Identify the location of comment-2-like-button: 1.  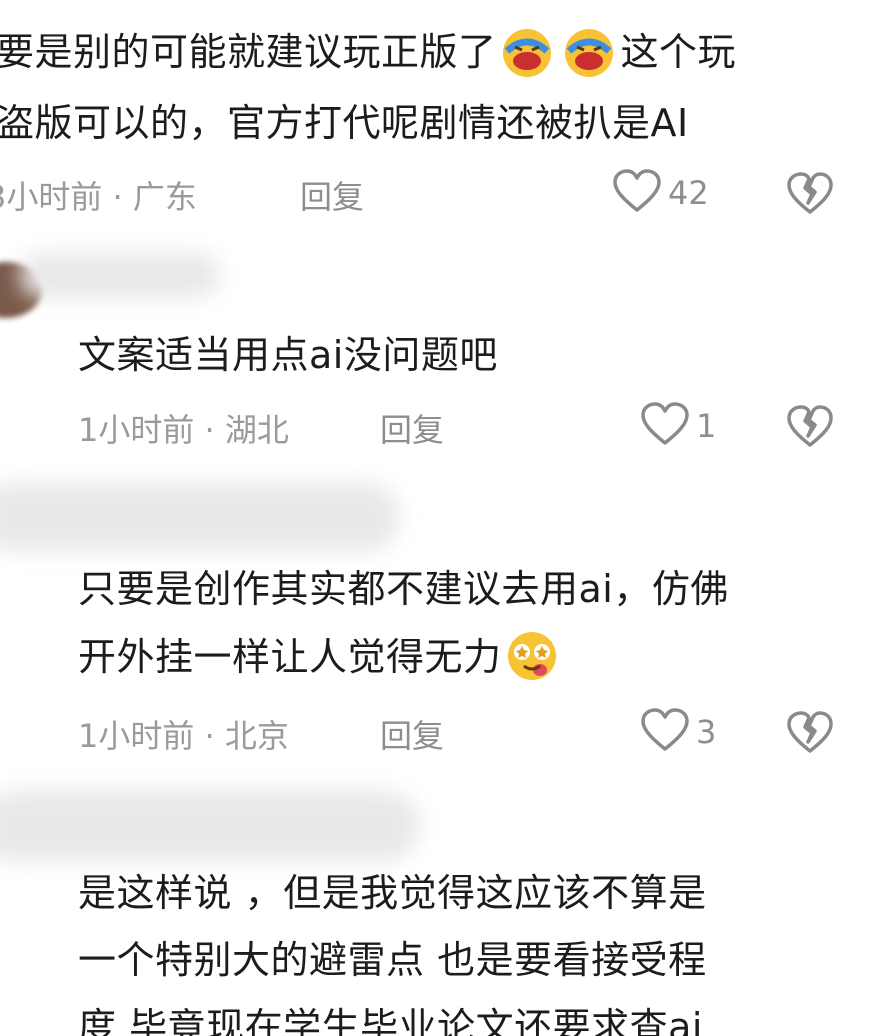
(678, 426).